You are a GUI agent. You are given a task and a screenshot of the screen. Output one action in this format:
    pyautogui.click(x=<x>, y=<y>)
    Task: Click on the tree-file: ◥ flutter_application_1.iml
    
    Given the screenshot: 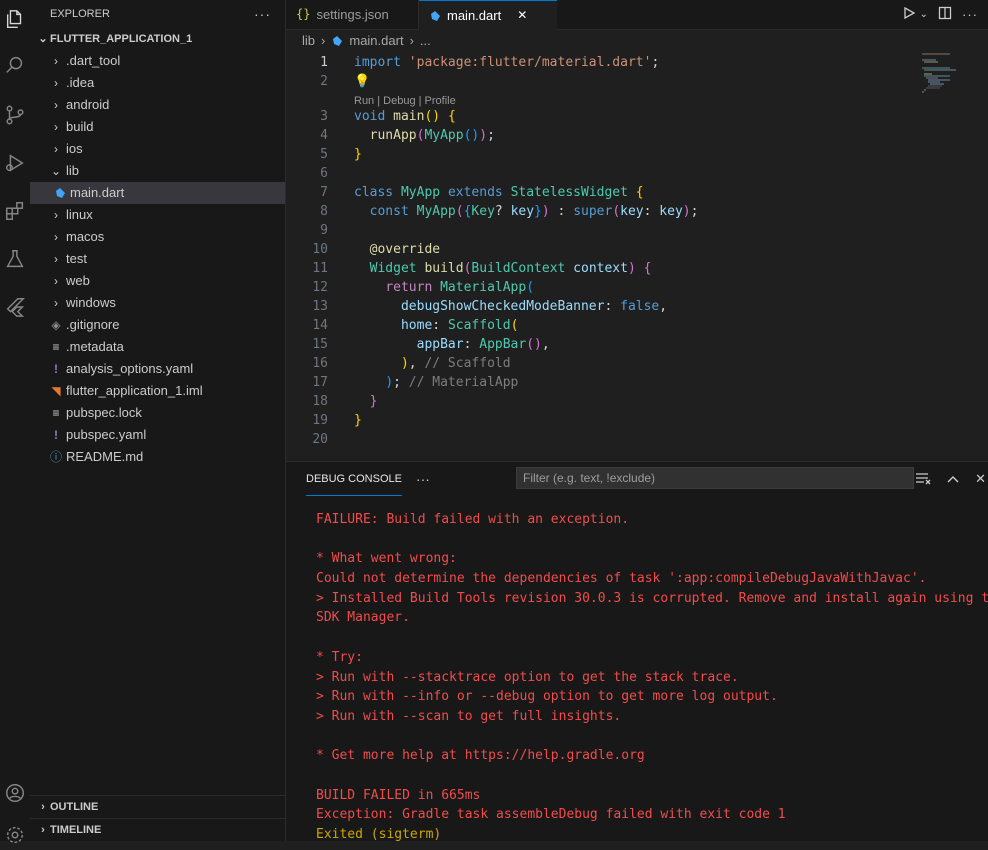 What is the action you would take?
    pyautogui.click(x=157, y=391)
    